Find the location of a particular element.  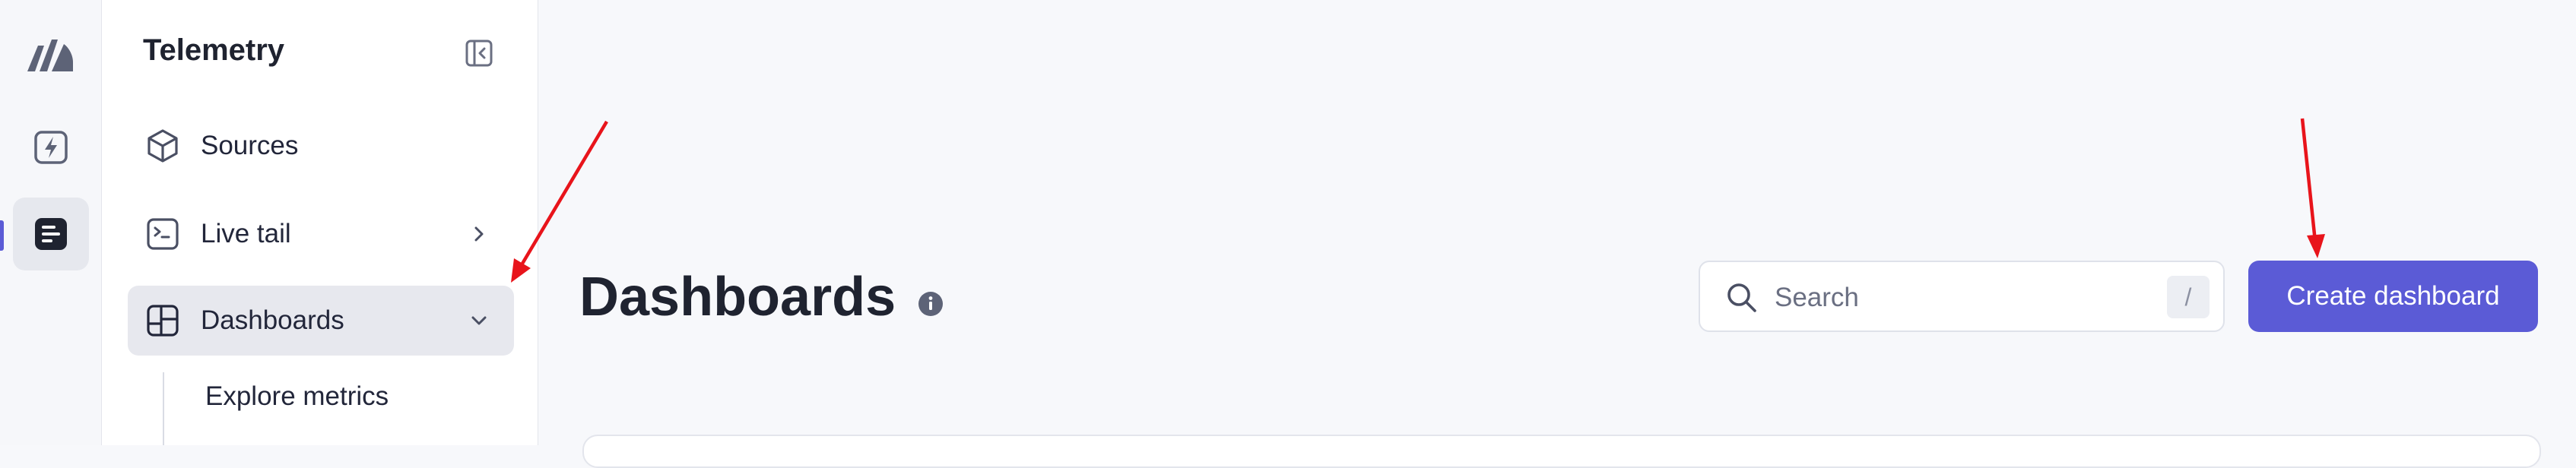

search-shortcut-key: / is located at coordinates (2189, 297).